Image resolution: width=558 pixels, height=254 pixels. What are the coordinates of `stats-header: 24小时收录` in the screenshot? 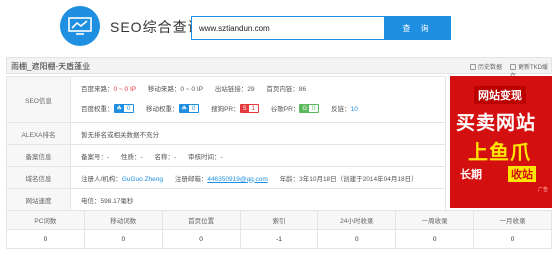 It's located at (357, 220).